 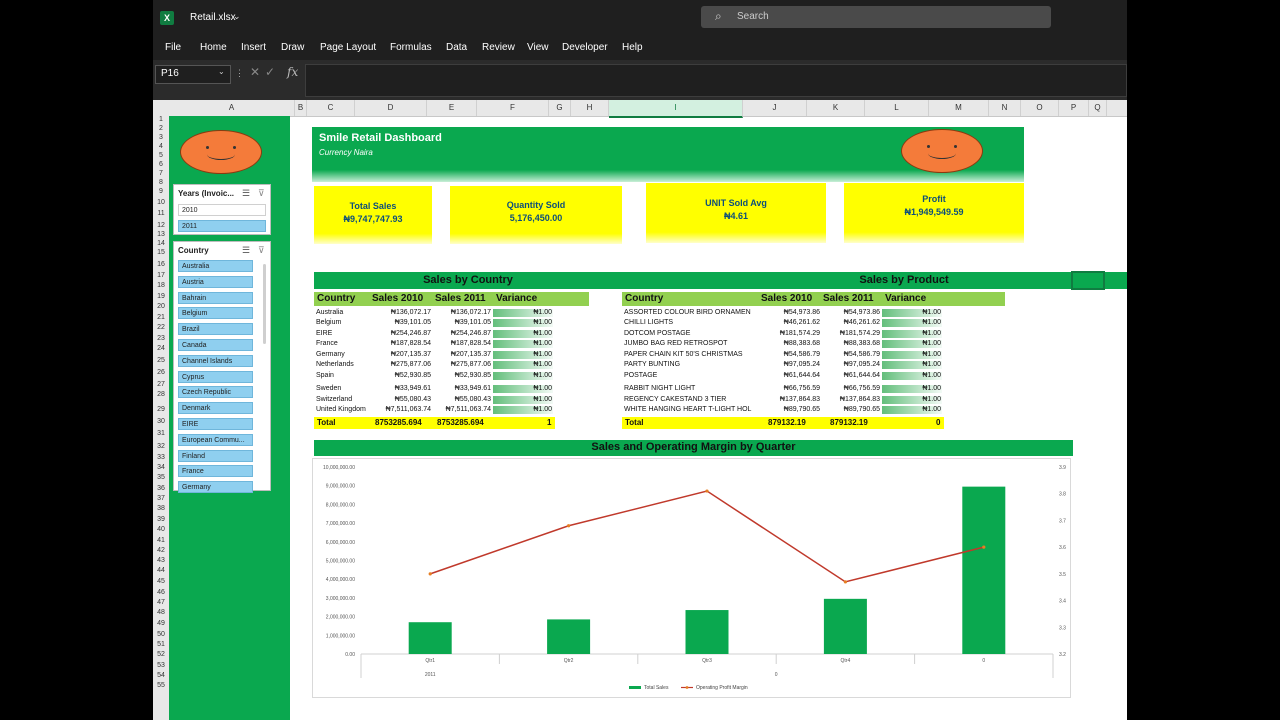 What do you see at coordinates (161, 252) in the screenshot?
I see `row-number: 15` at bounding box center [161, 252].